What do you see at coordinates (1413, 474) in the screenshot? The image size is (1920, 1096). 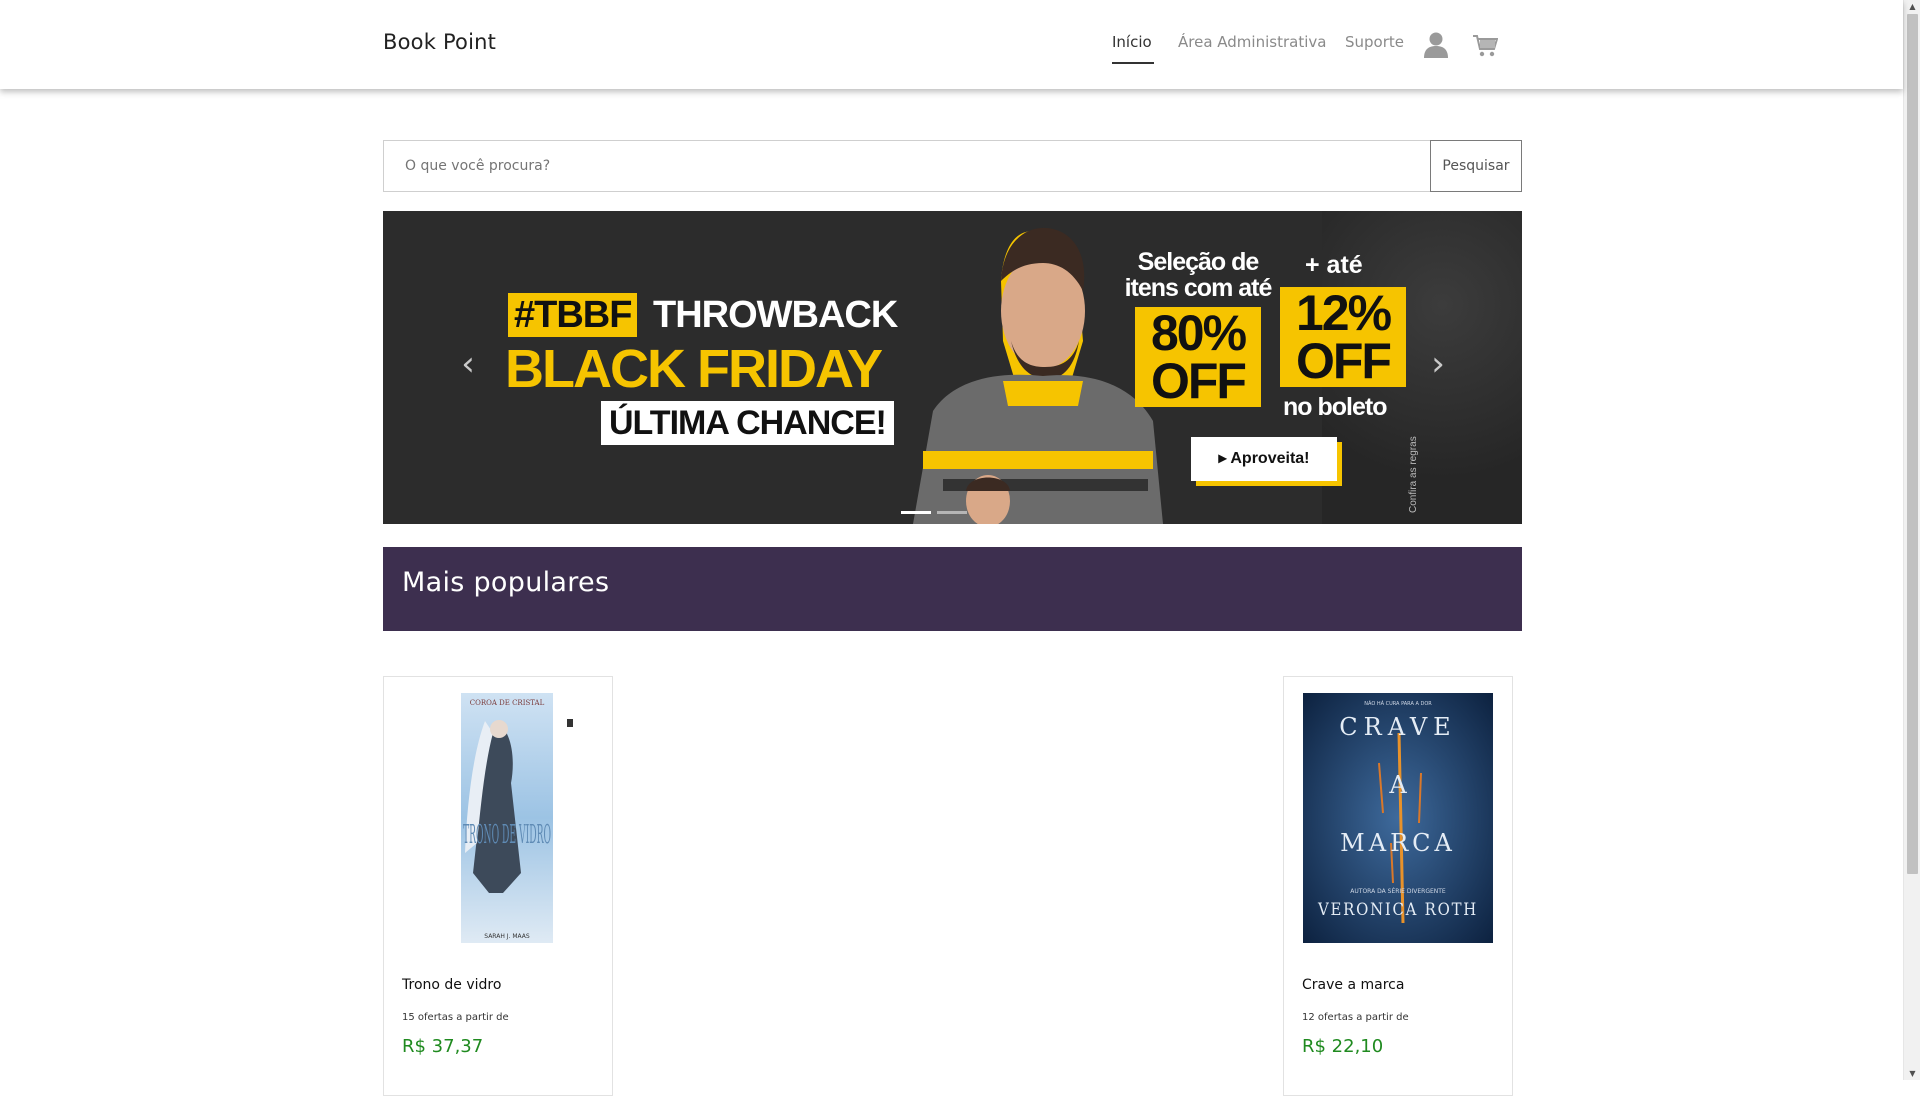 I see `banner-rules-link: Confira as regras` at bounding box center [1413, 474].